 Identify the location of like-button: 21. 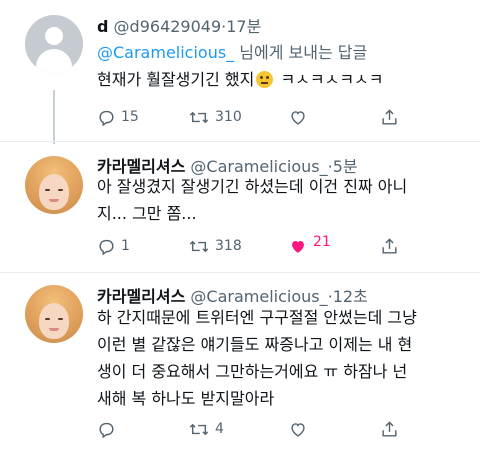
(309, 245).